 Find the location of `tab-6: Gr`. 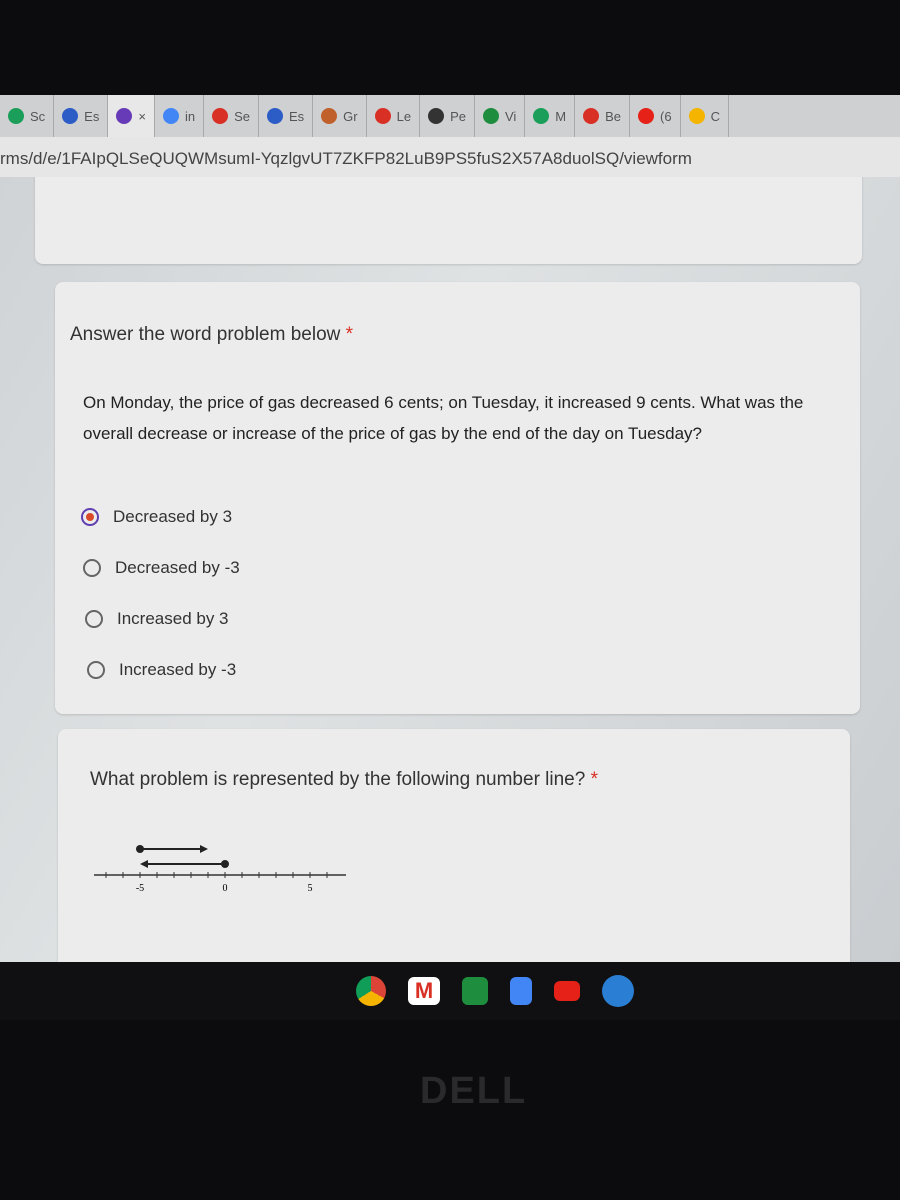

tab-6: Gr is located at coordinates (340, 116).